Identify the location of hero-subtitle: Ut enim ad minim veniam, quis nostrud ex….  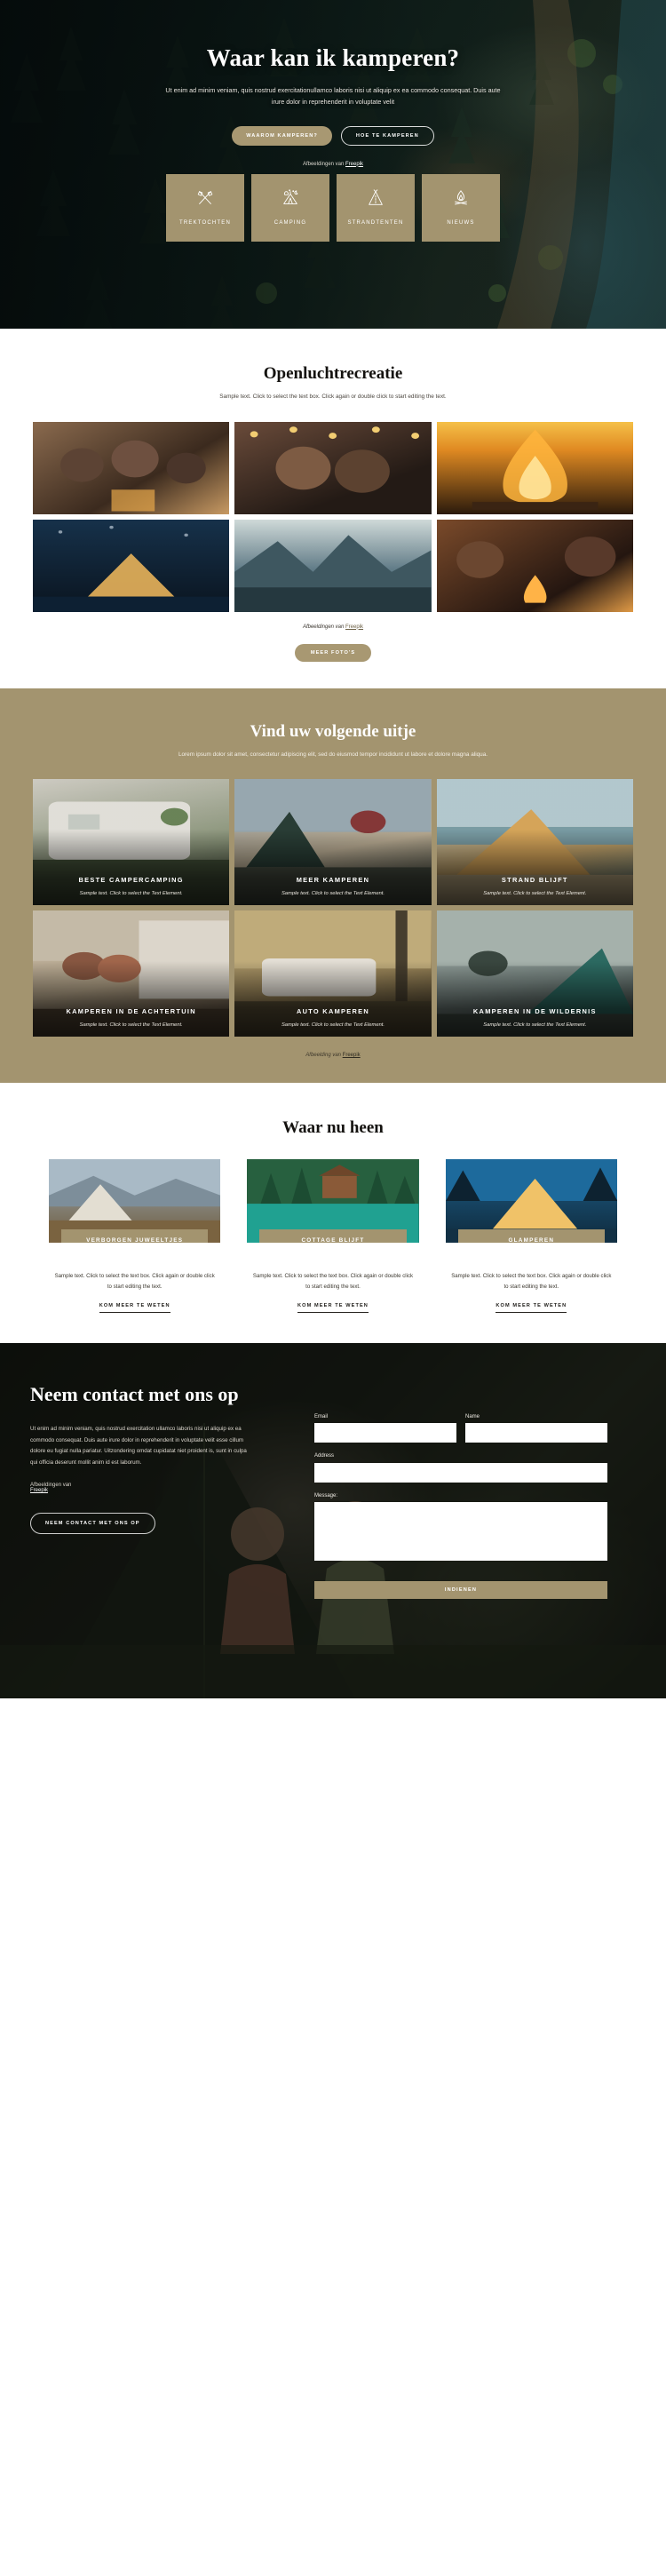
(333, 96).